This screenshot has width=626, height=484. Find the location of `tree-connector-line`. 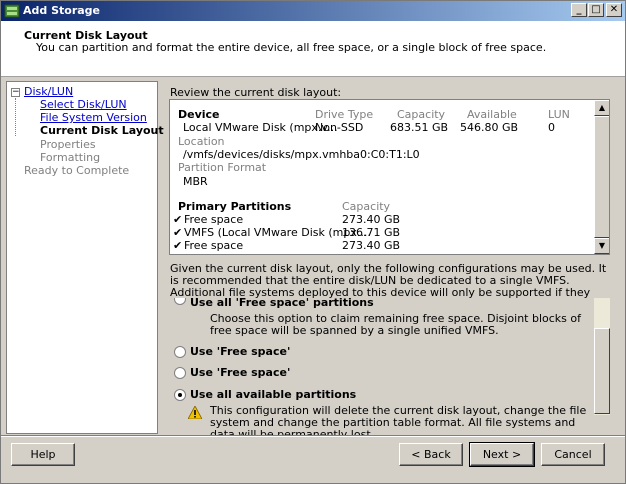

tree-connector-line is located at coordinates (15, 117).